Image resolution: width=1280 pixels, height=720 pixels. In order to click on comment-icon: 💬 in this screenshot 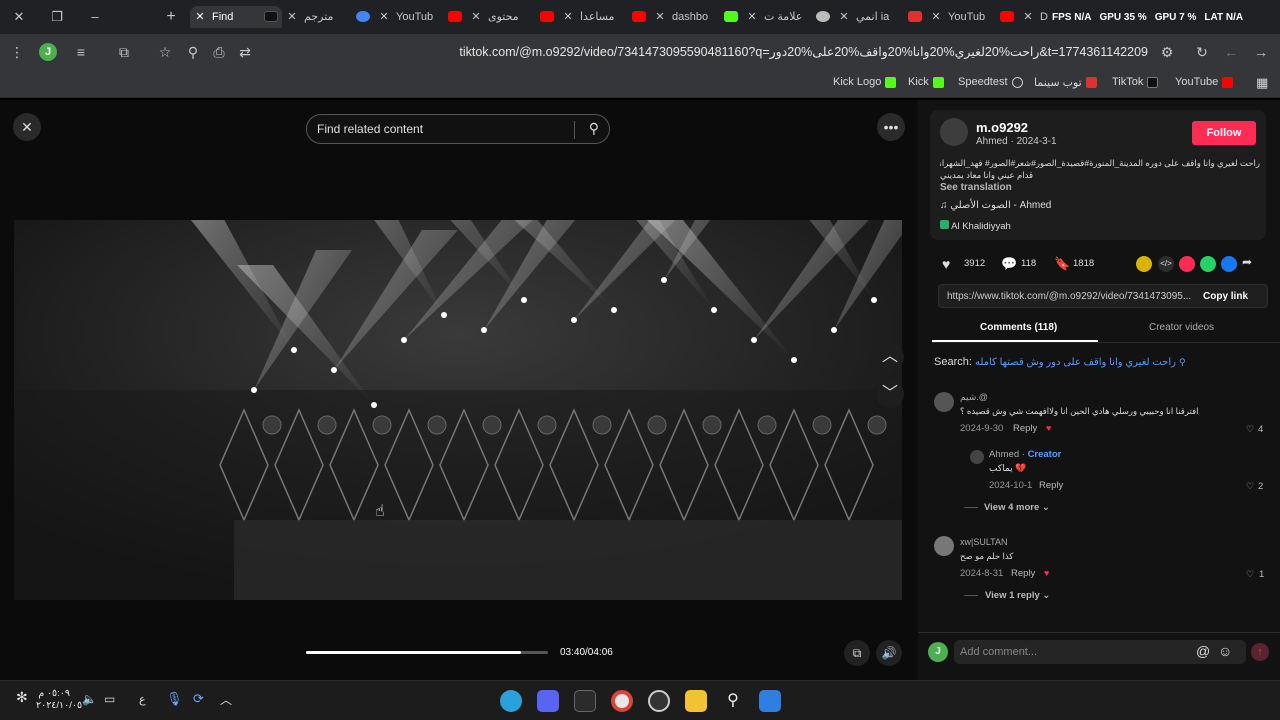, I will do `click(1009, 264)`.